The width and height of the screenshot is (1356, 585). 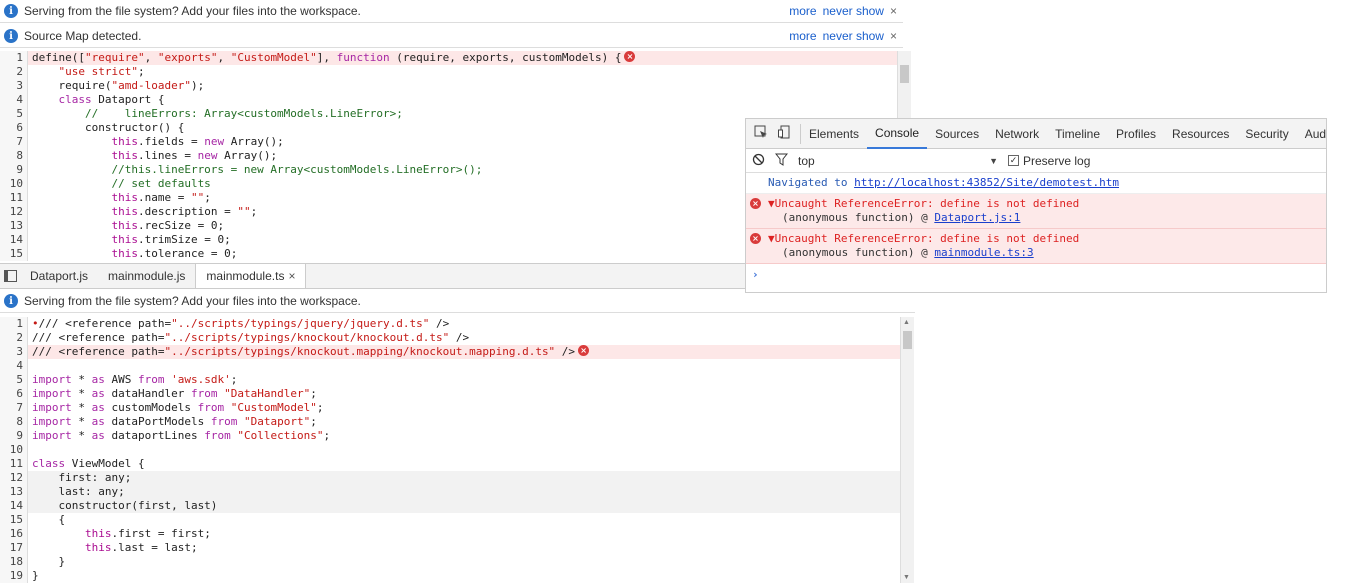 I want to click on source-link: Dataport.js:1, so click(x=977, y=217).